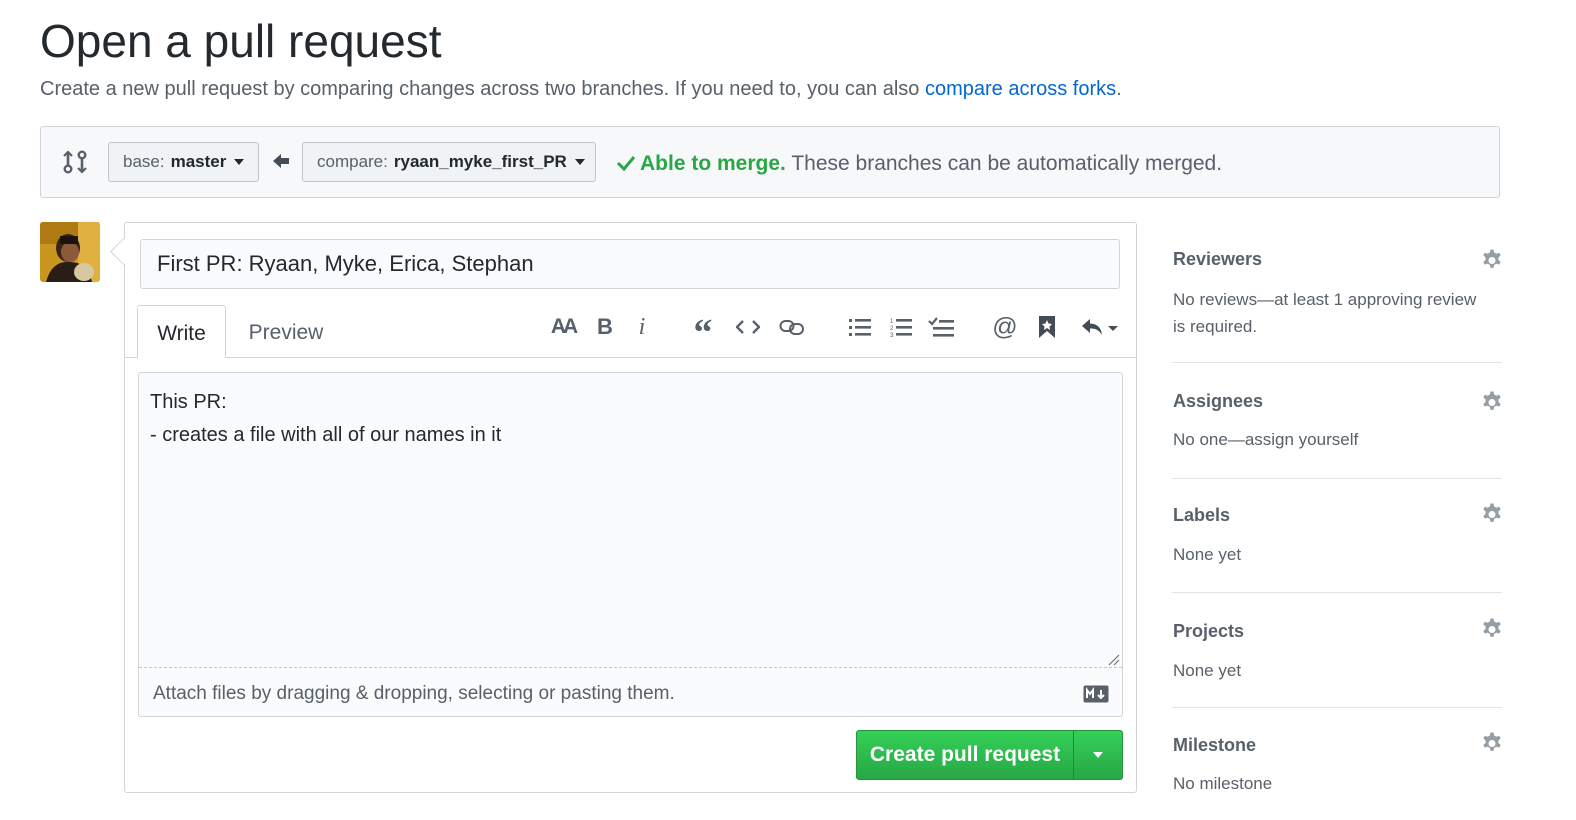  I want to click on labels-heading: Labels, so click(1338, 515).